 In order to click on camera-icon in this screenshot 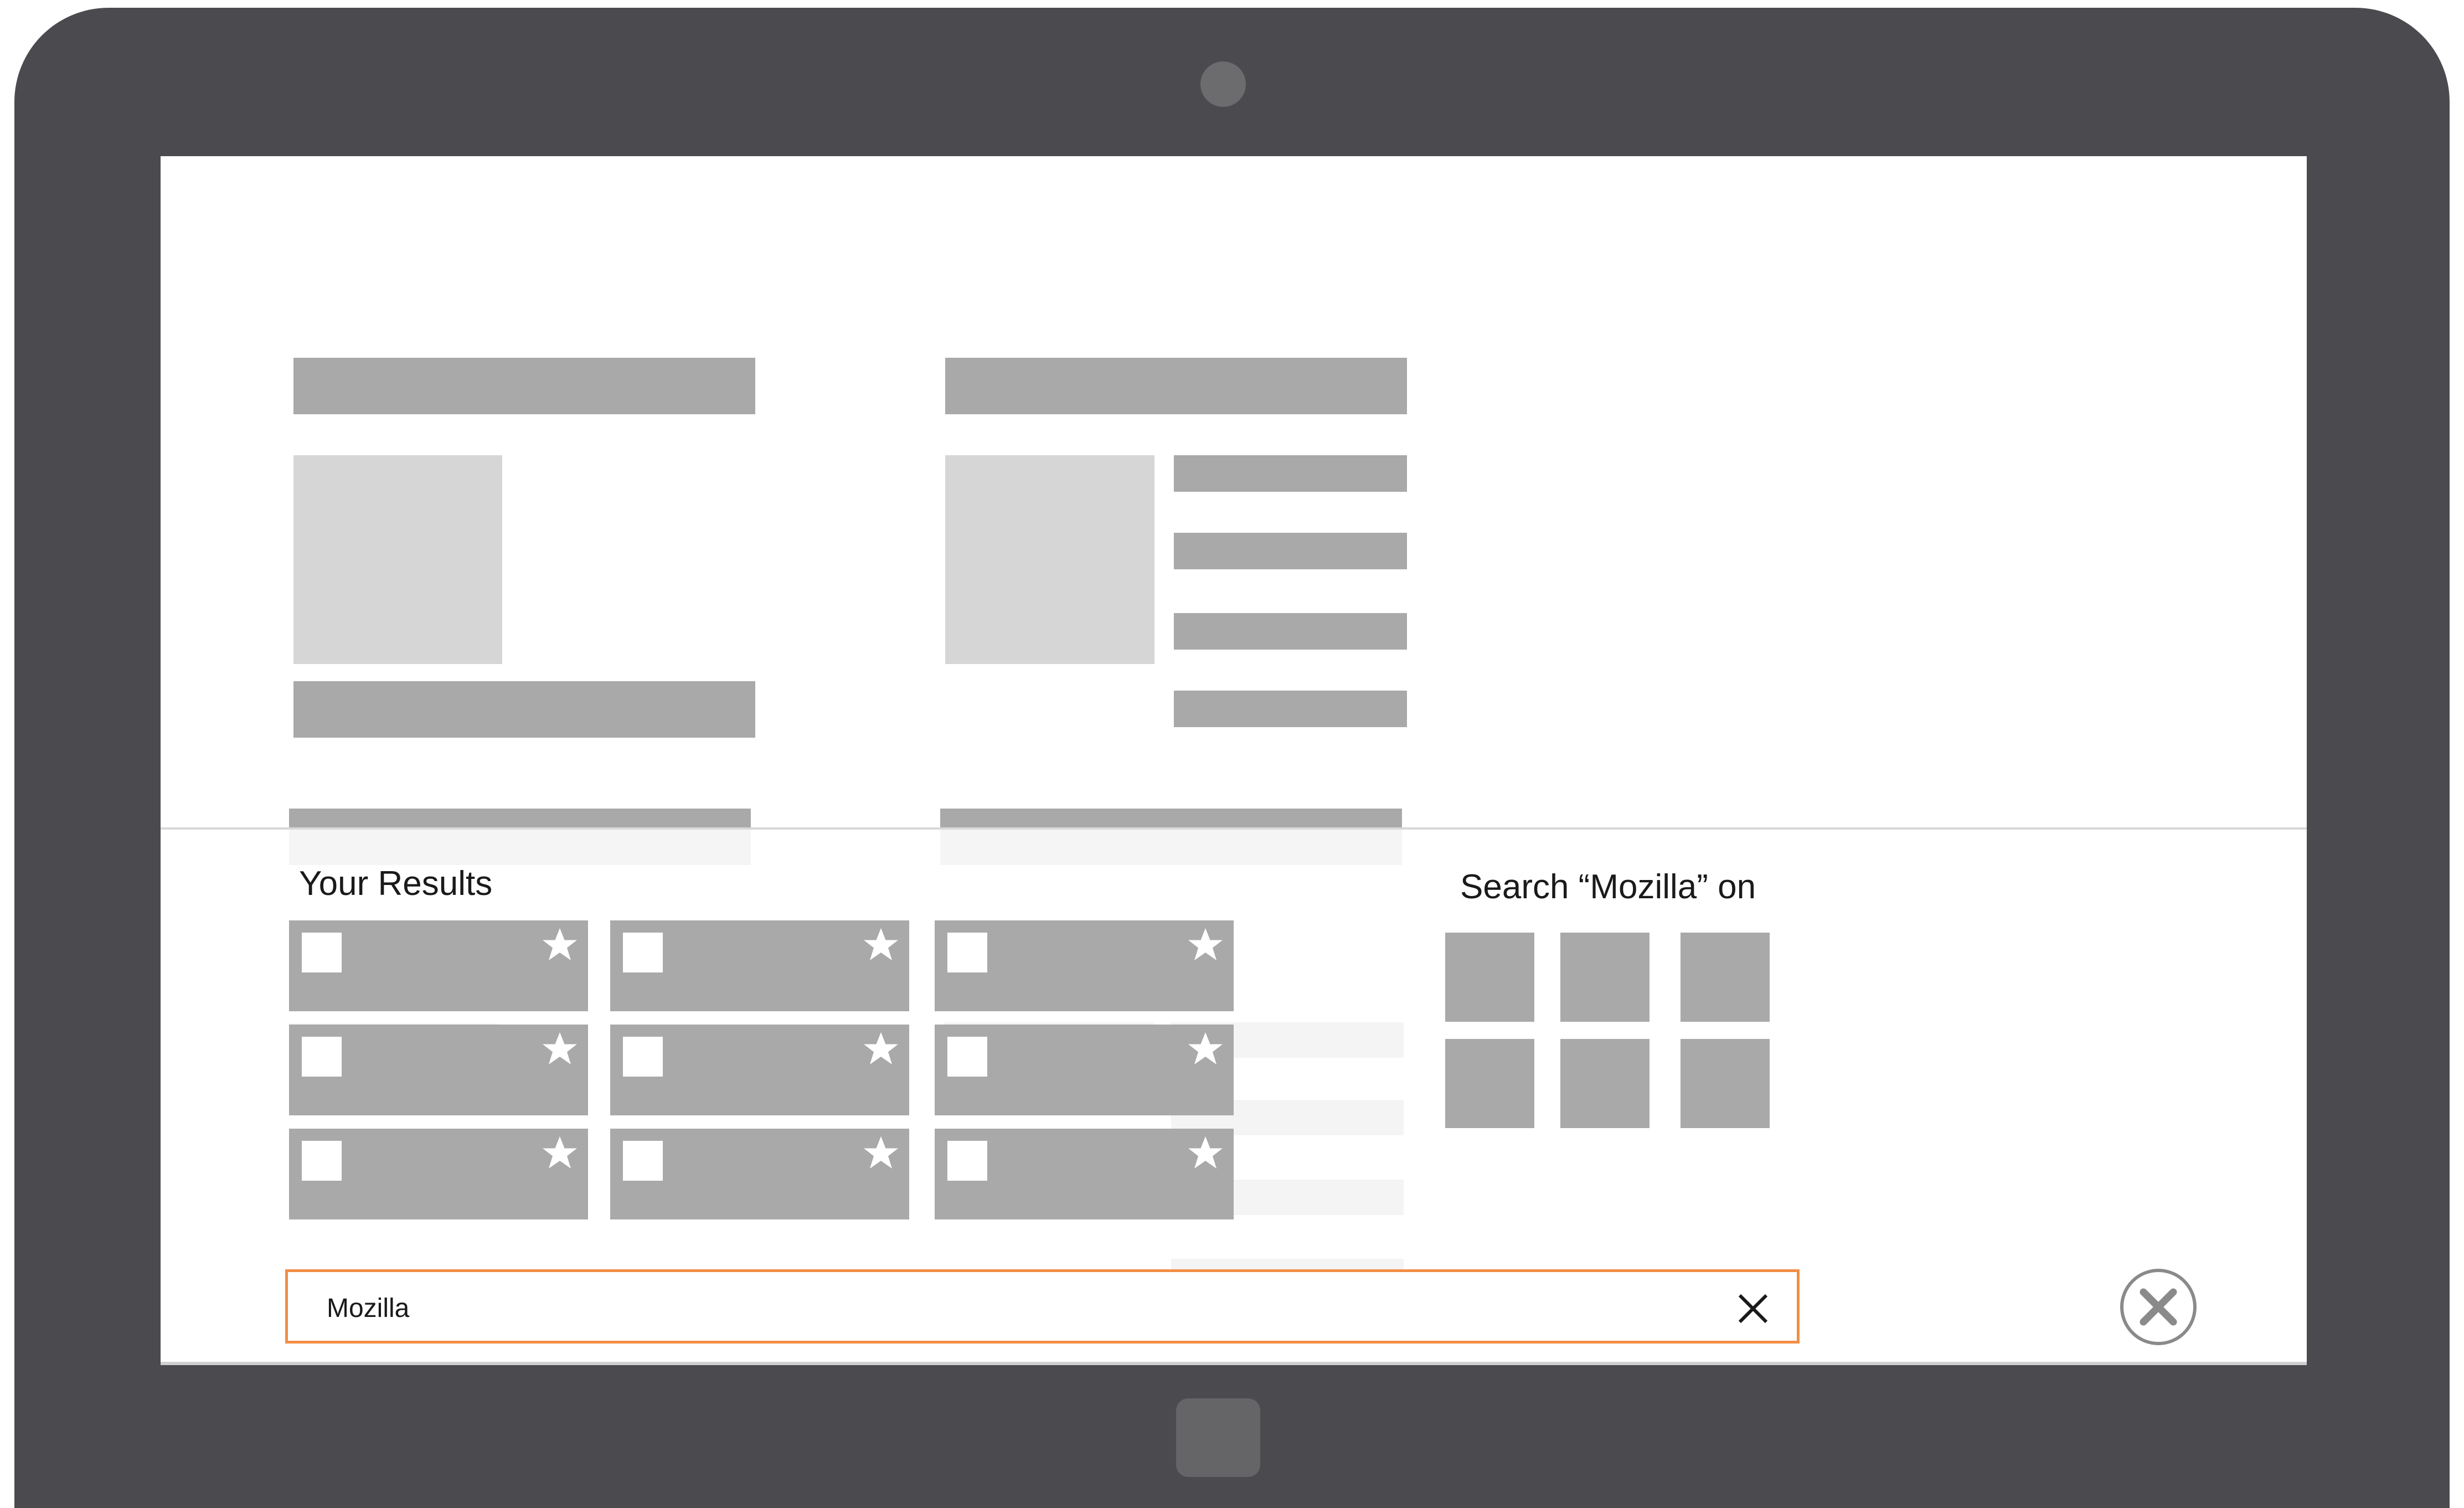, I will do `click(1223, 84)`.